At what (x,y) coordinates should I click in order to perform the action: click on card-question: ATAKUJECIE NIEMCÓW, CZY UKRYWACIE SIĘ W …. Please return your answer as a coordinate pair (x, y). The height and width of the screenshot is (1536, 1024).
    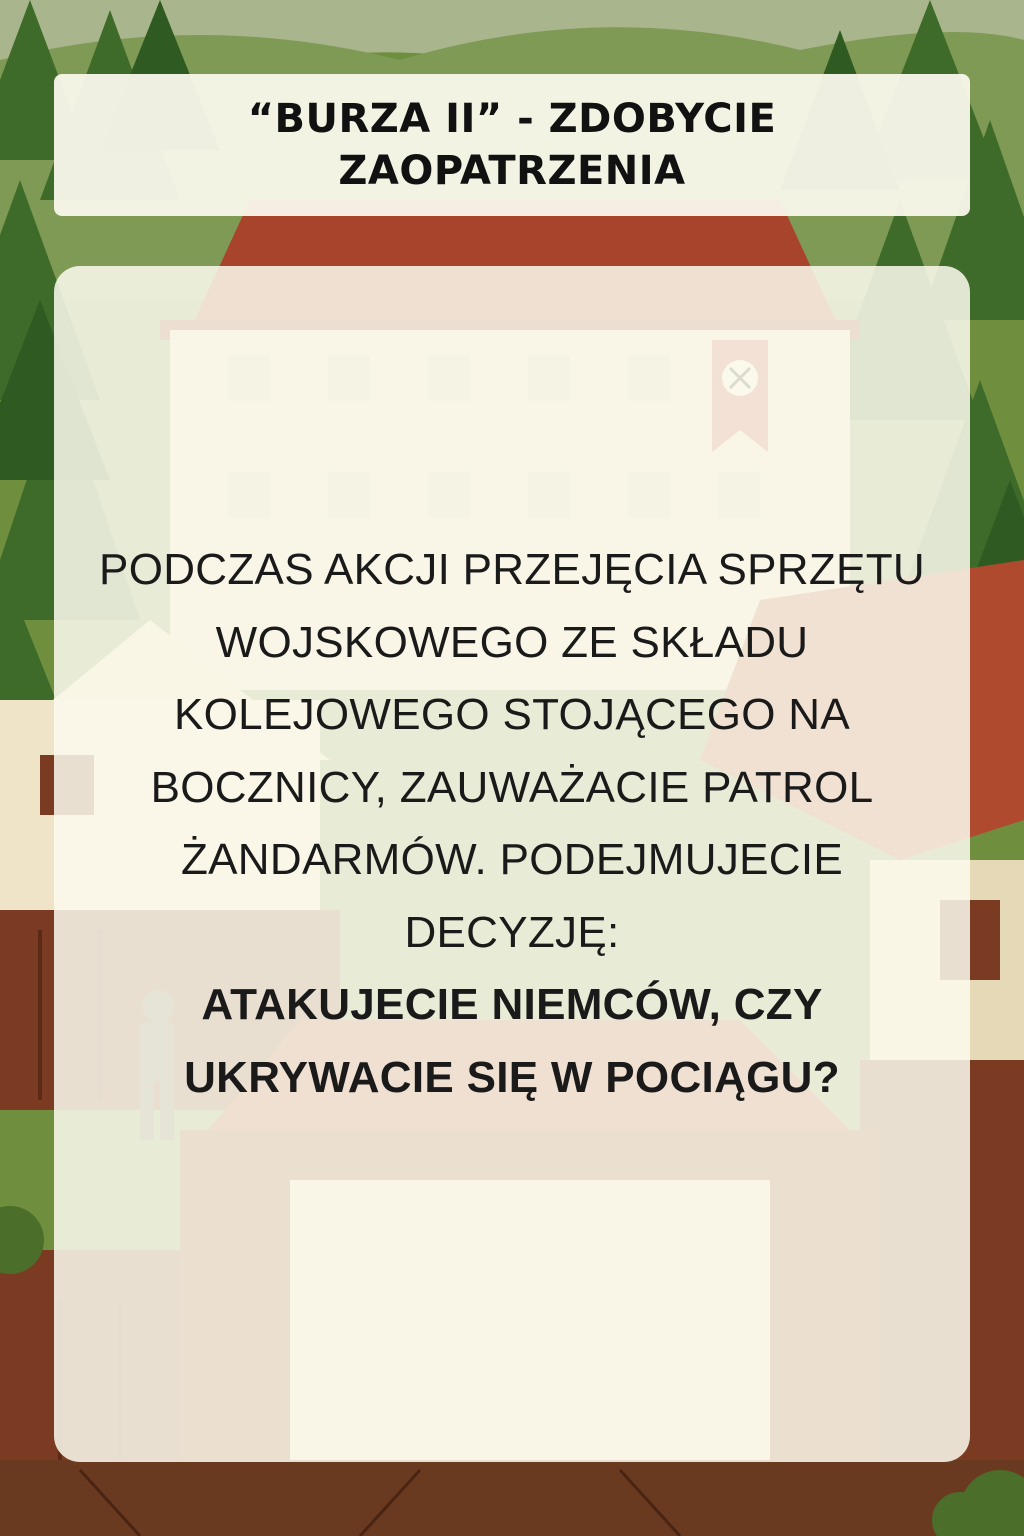
    Looking at the image, I should click on (512, 1041).